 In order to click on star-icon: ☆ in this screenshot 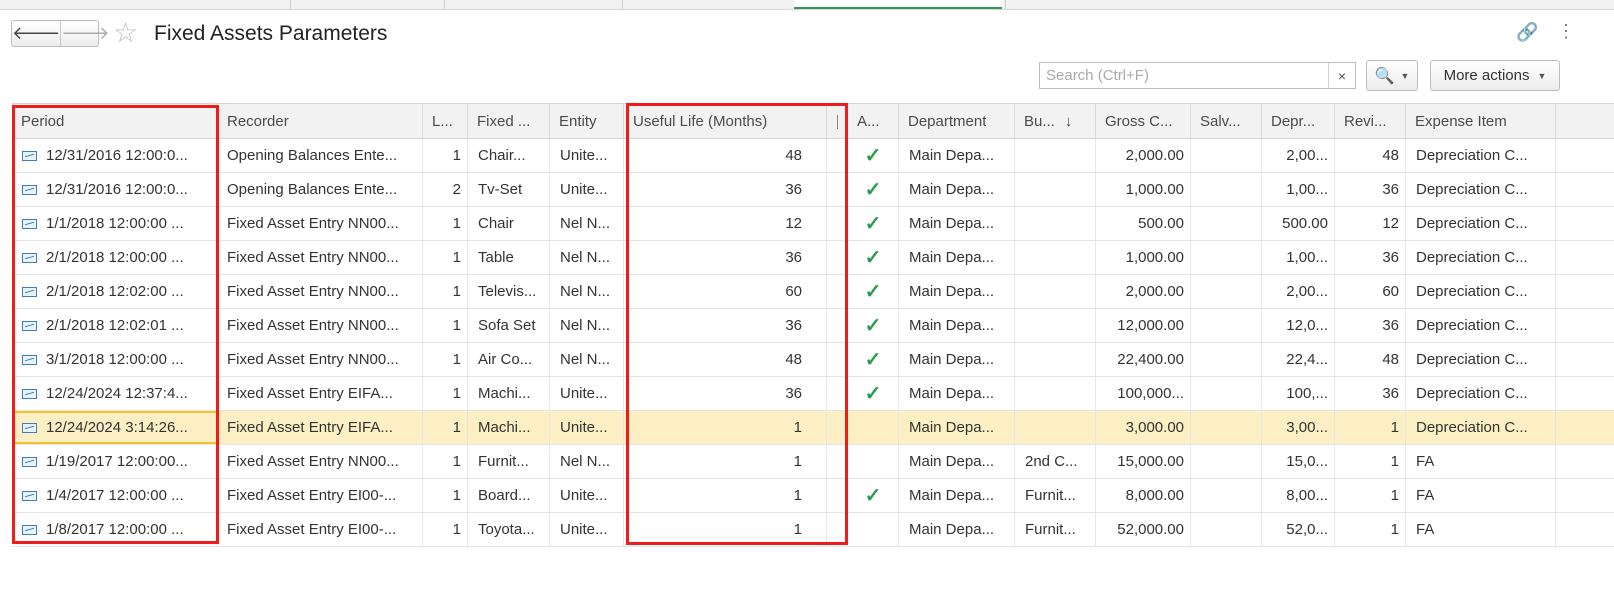, I will do `click(125, 33)`.